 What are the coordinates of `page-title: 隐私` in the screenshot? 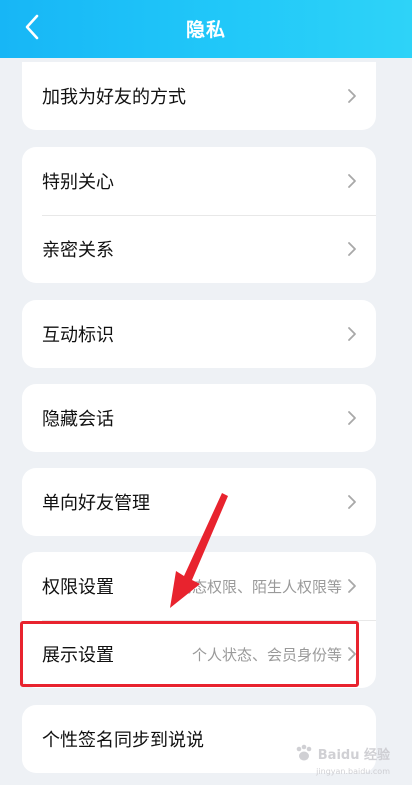 It's located at (205, 30).